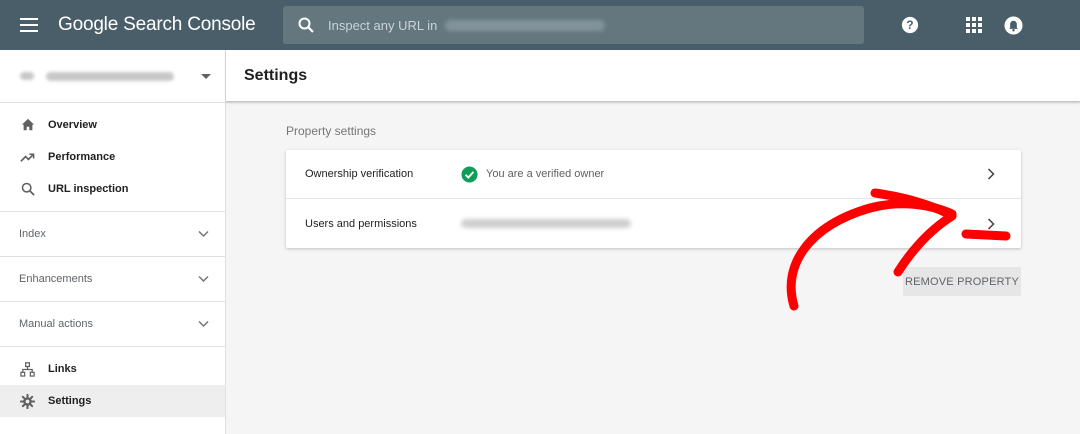 The height and width of the screenshot is (434, 1080). What do you see at coordinates (469, 174) in the screenshot?
I see `check-circle-icon` at bounding box center [469, 174].